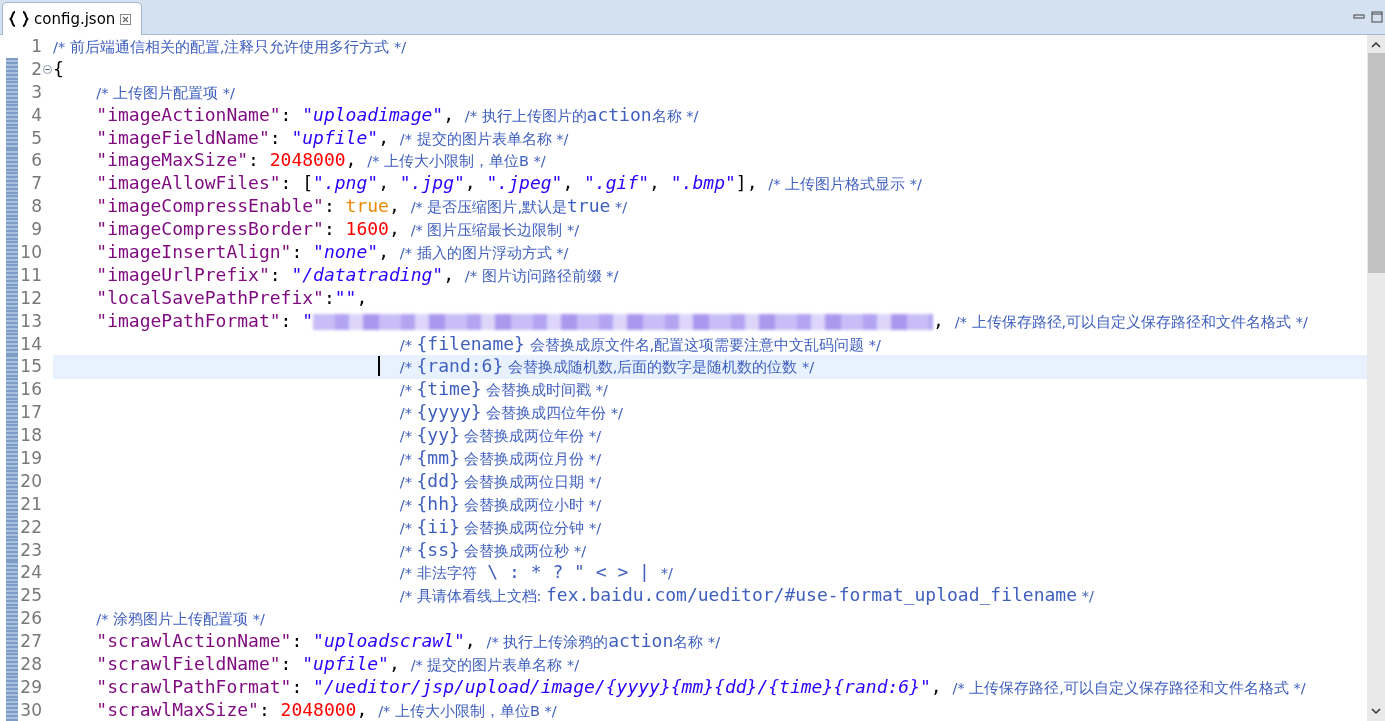 This screenshot has width=1385, height=721. What do you see at coordinates (47, 69) in the screenshot?
I see `collapse-icon` at bounding box center [47, 69].